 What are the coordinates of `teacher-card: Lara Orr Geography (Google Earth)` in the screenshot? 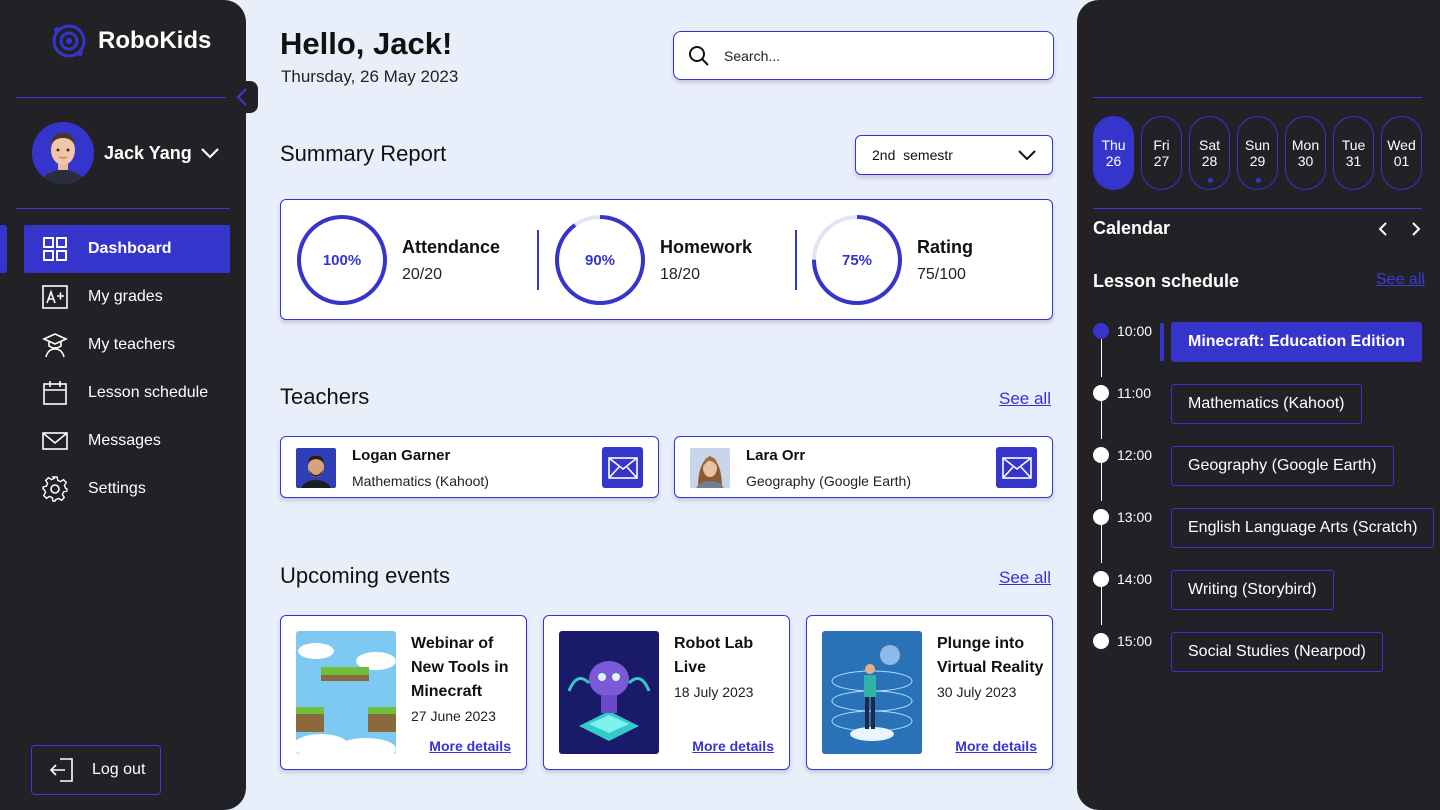 It's located at (863, 467).